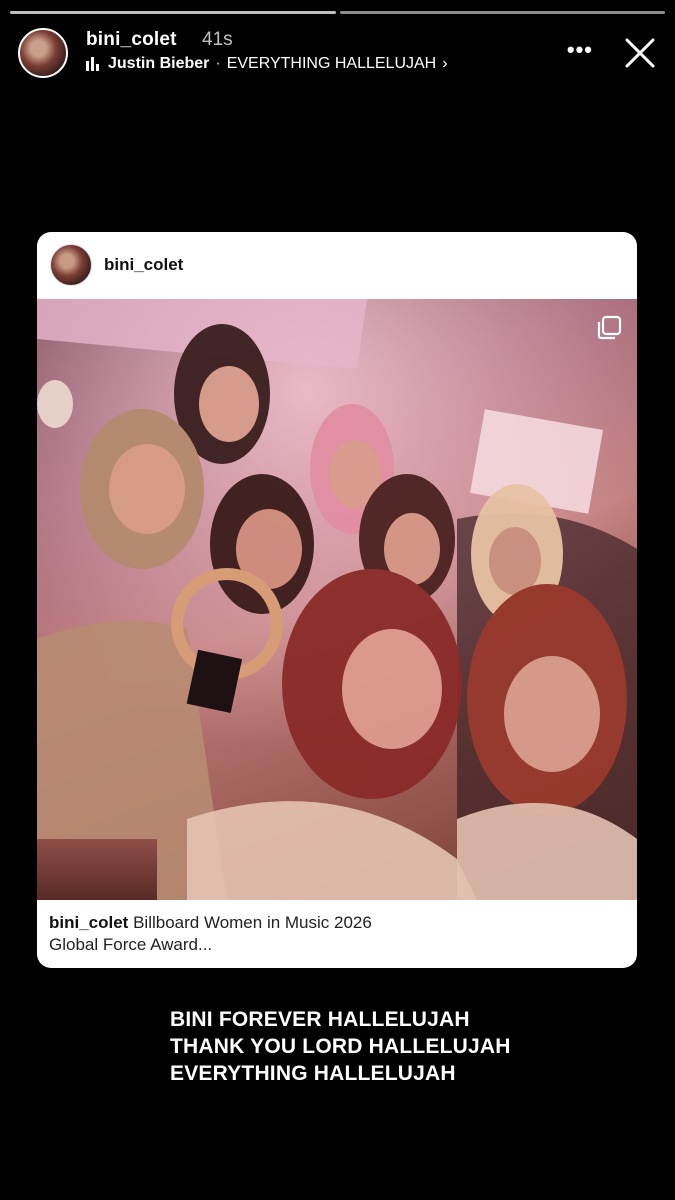 The image size is (675, 1200). Describe the element at coordinates (609, 327) in the screenshot. I see `carousel-icon` at that location.